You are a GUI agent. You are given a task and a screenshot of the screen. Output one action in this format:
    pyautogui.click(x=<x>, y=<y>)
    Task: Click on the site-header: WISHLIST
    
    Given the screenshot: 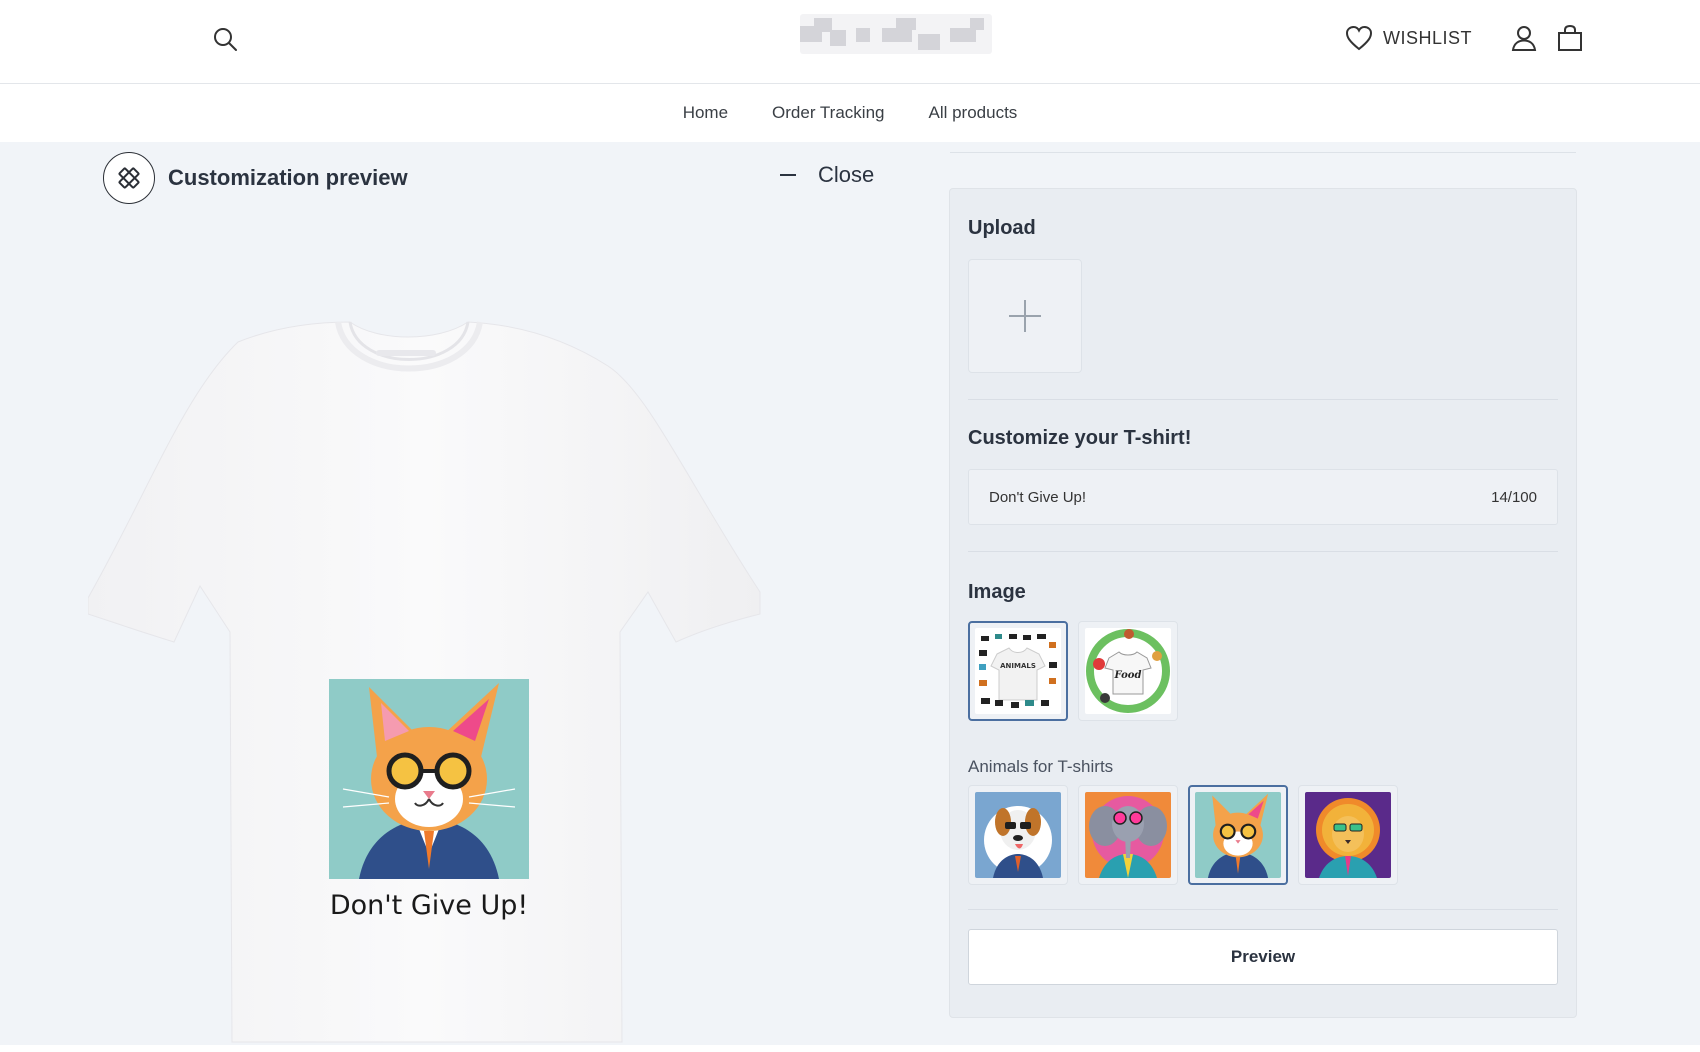 What is the action you would take?
    pyautogui.click(x=850, y=42)
    